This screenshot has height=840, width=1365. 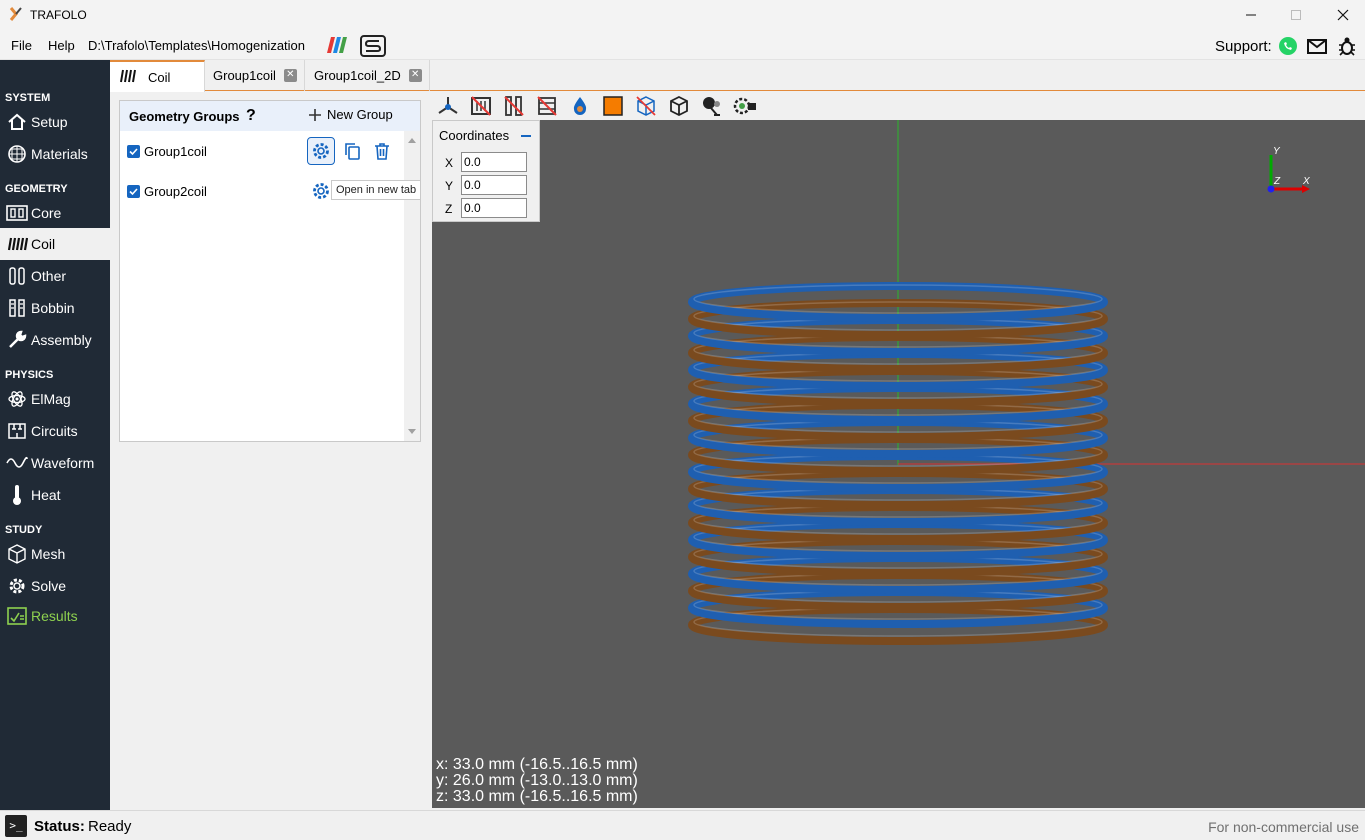 I want to click on sidebar-item-materials: Materials, so click(x=55, y=154).